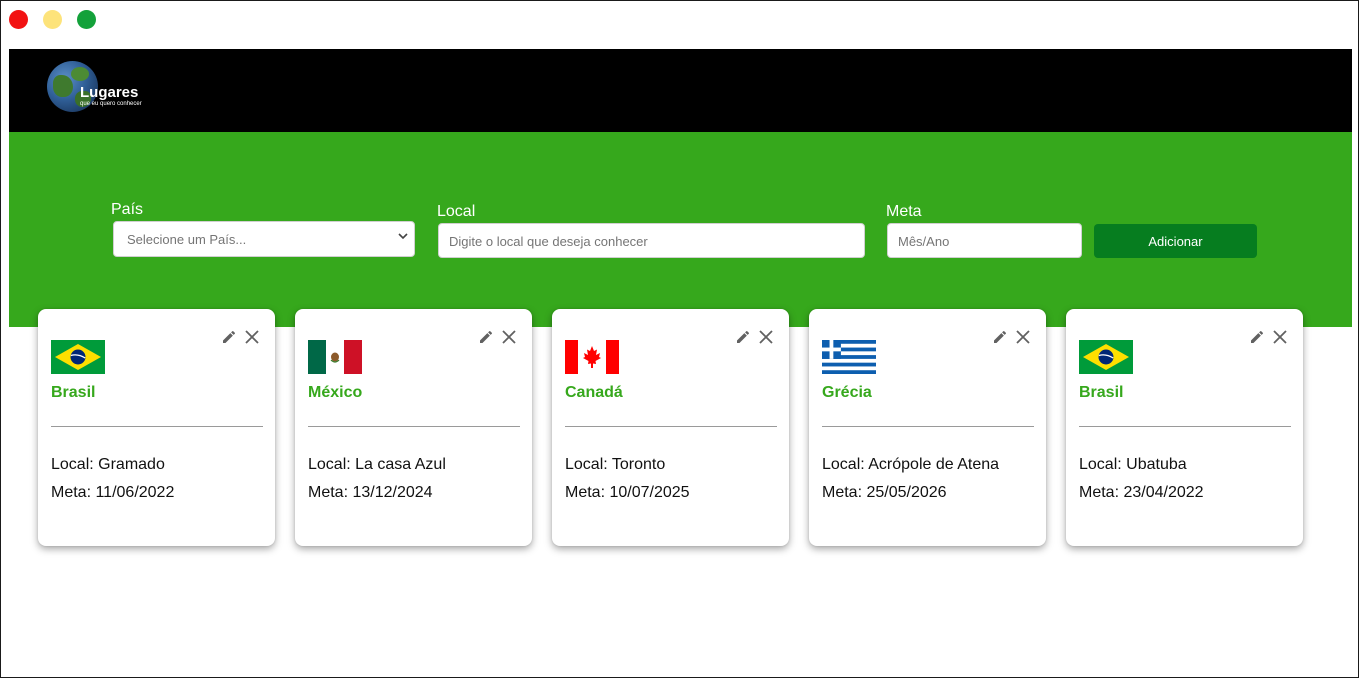  Describe the element at coordinates (1133, 464) in the screenshot. I see `card-local: Local: Ubatuba` at that location.